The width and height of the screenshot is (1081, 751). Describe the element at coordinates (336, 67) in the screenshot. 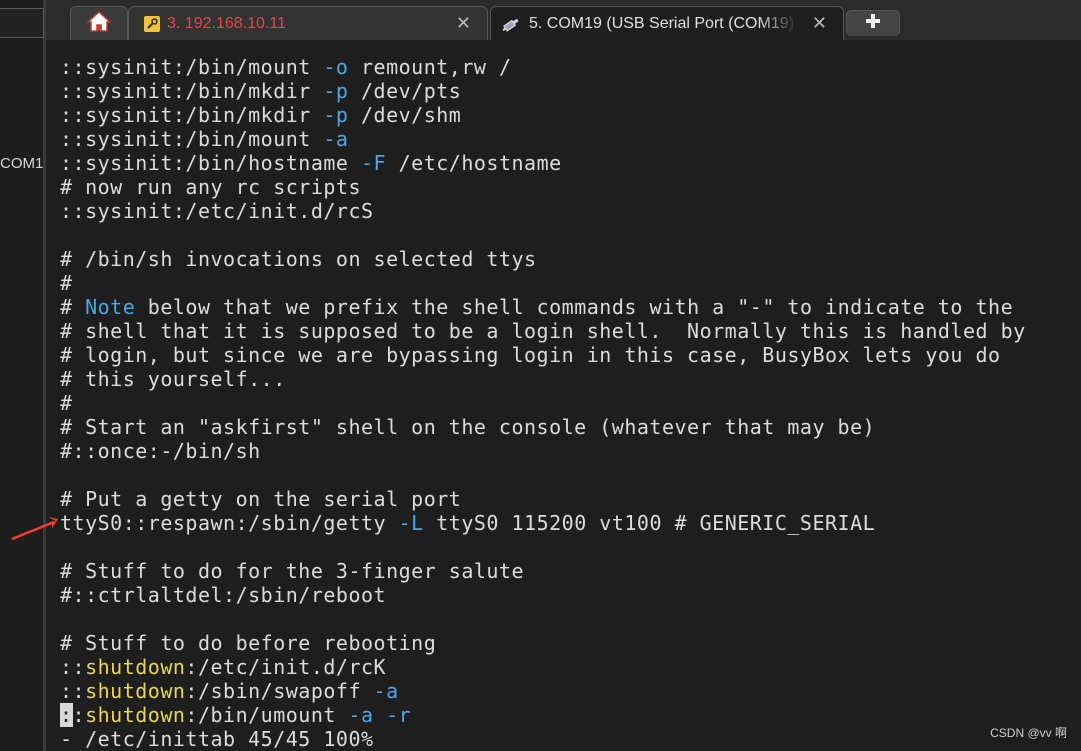

I see `terminal-text: -o` at that location.